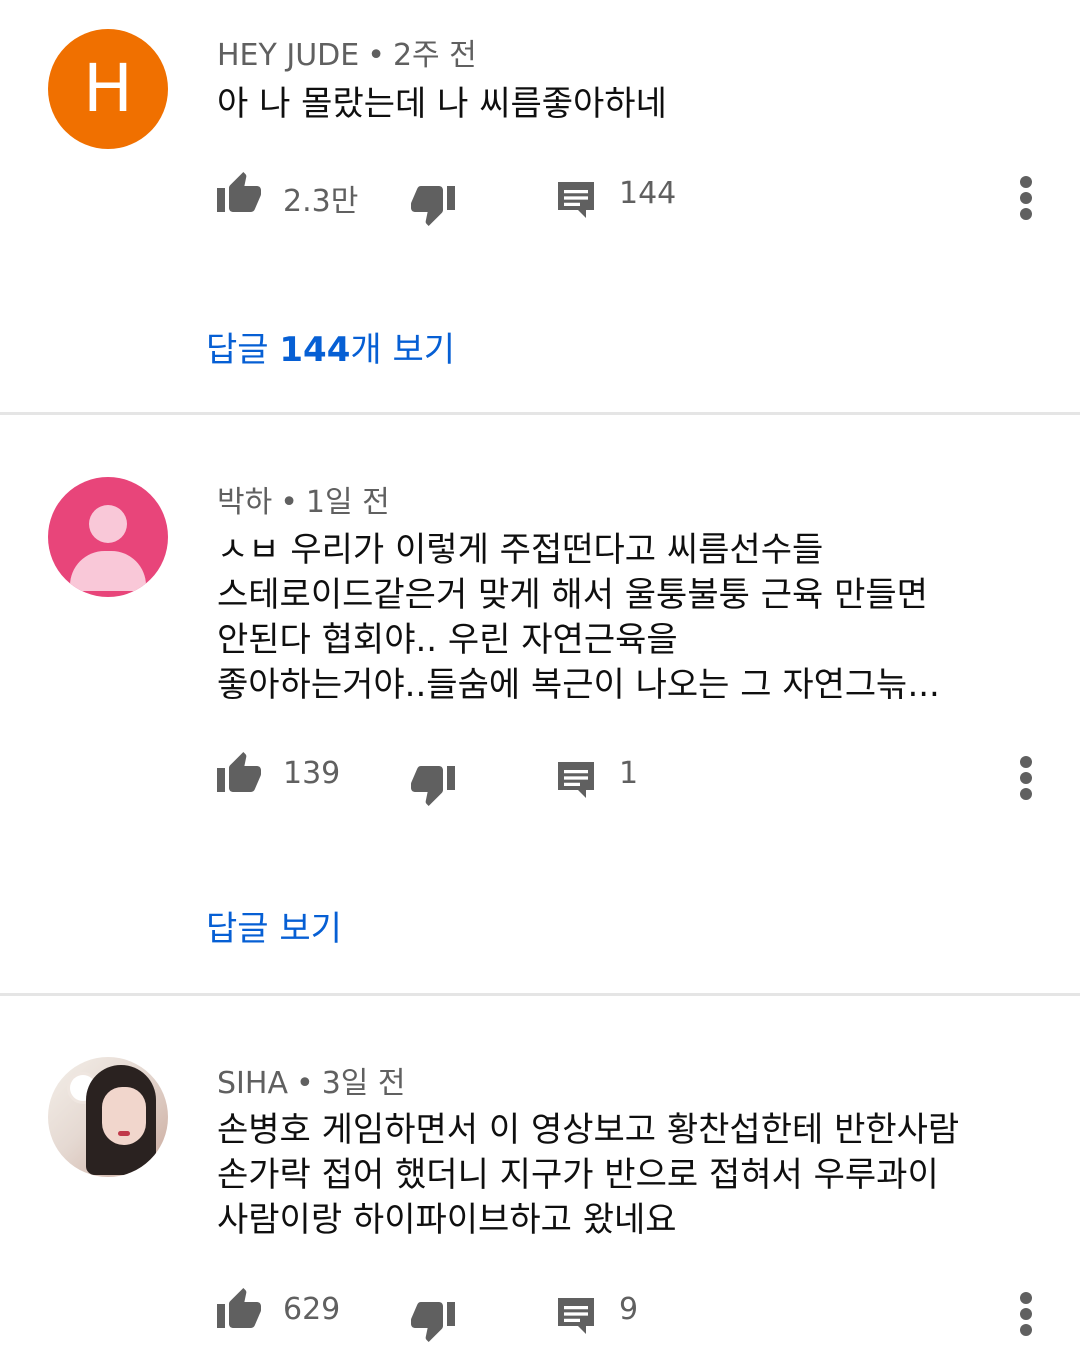 The image size is (1080, 1355). Describe the element at coordinates (435, 55) in the screenshot. I see `comment-time: 2주 전` at that location.